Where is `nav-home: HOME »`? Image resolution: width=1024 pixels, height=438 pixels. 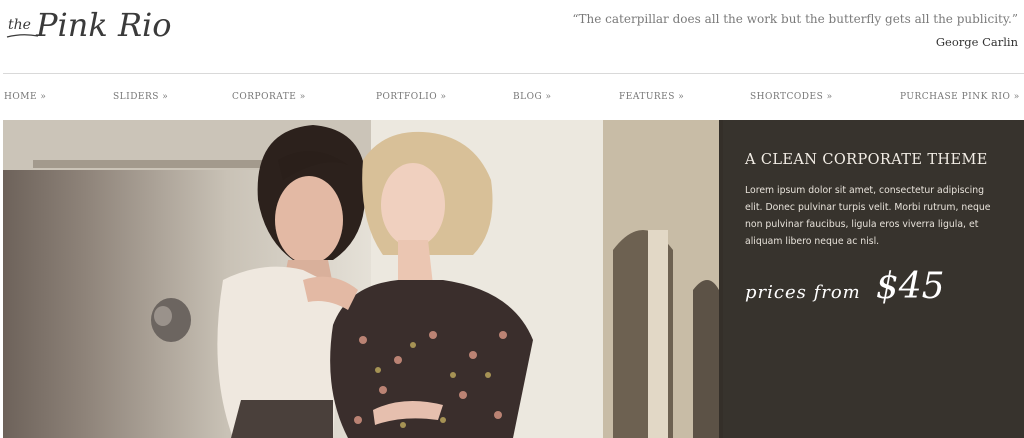 nav-home: HOME » is located at coordinates (25, 97).